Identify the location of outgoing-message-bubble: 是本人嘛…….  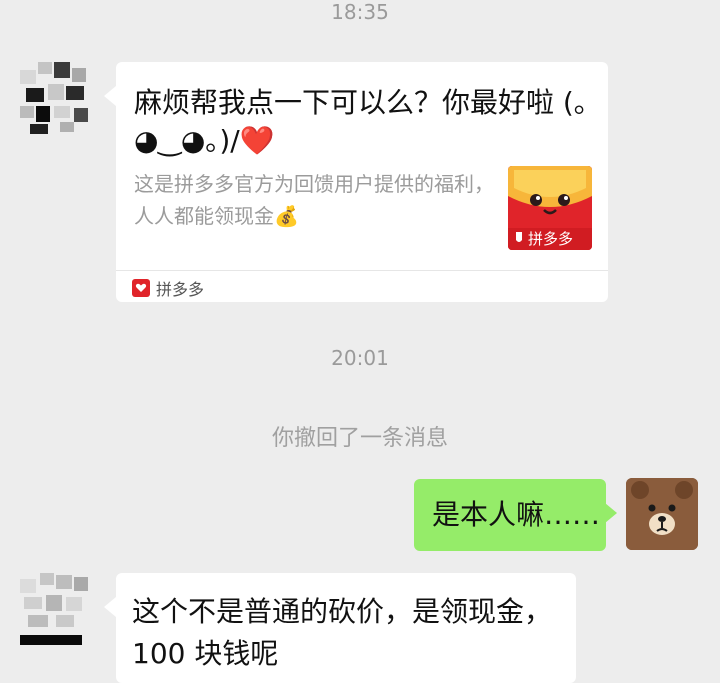
(515, 515).